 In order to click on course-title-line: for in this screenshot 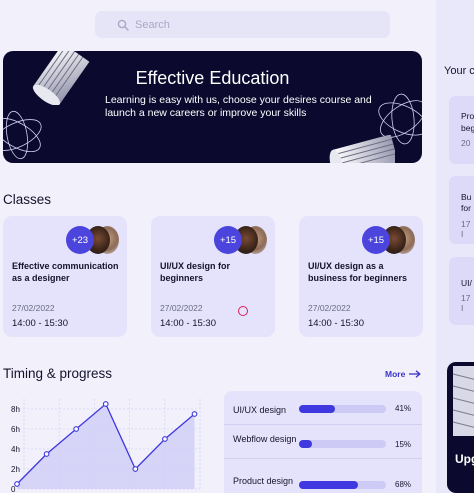, I will do `click(466, 208)`.